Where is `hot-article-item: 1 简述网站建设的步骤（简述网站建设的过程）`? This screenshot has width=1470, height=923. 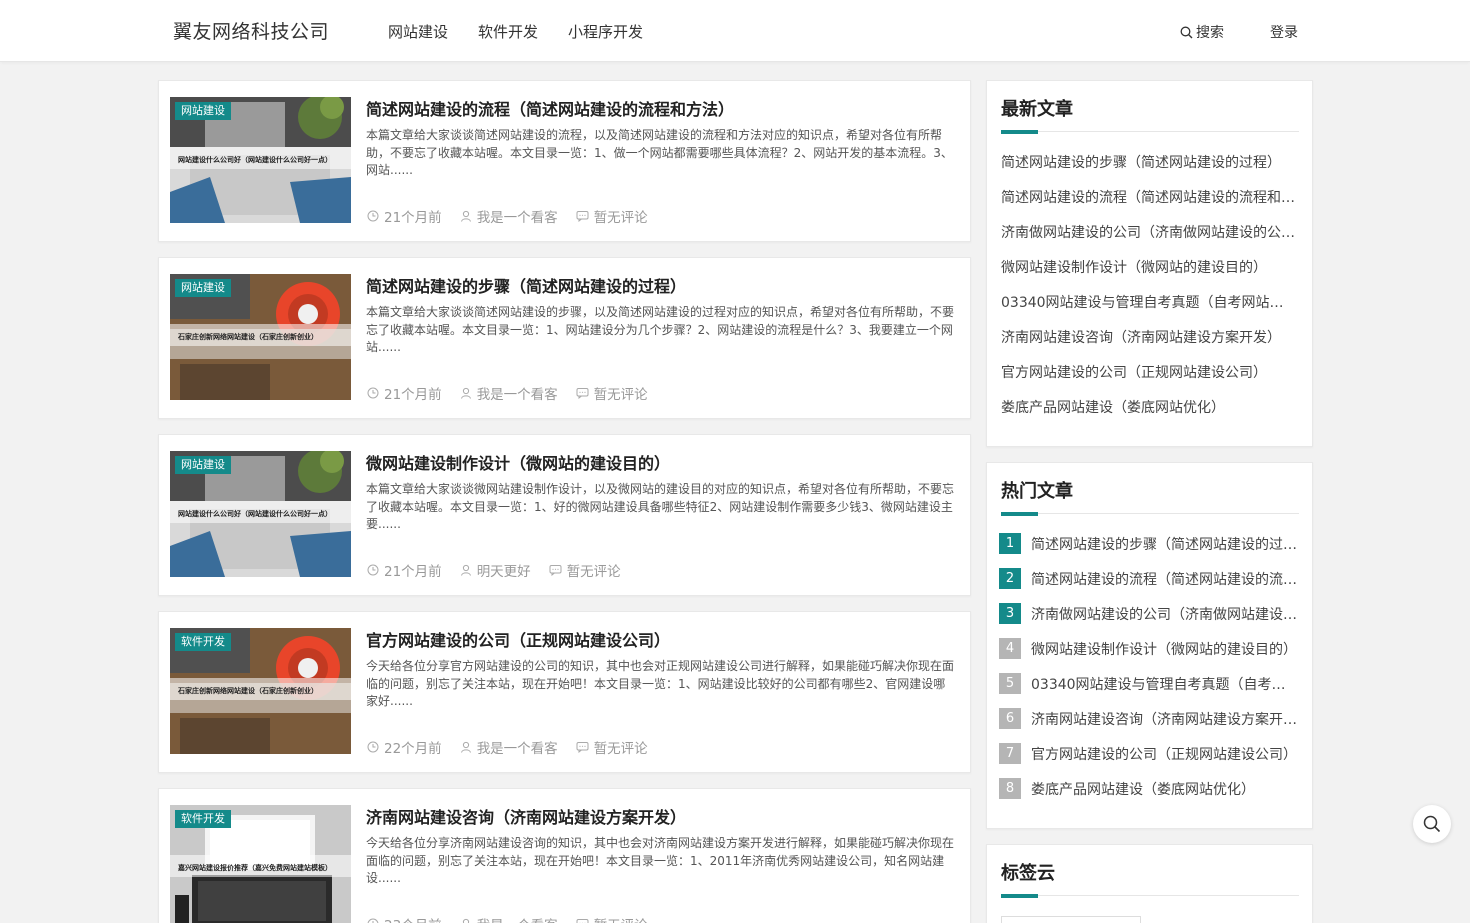 hot-article-item: 1 简述网站建设的步骤（简述网站建设的过程） is located at coordinates (1149, 551).